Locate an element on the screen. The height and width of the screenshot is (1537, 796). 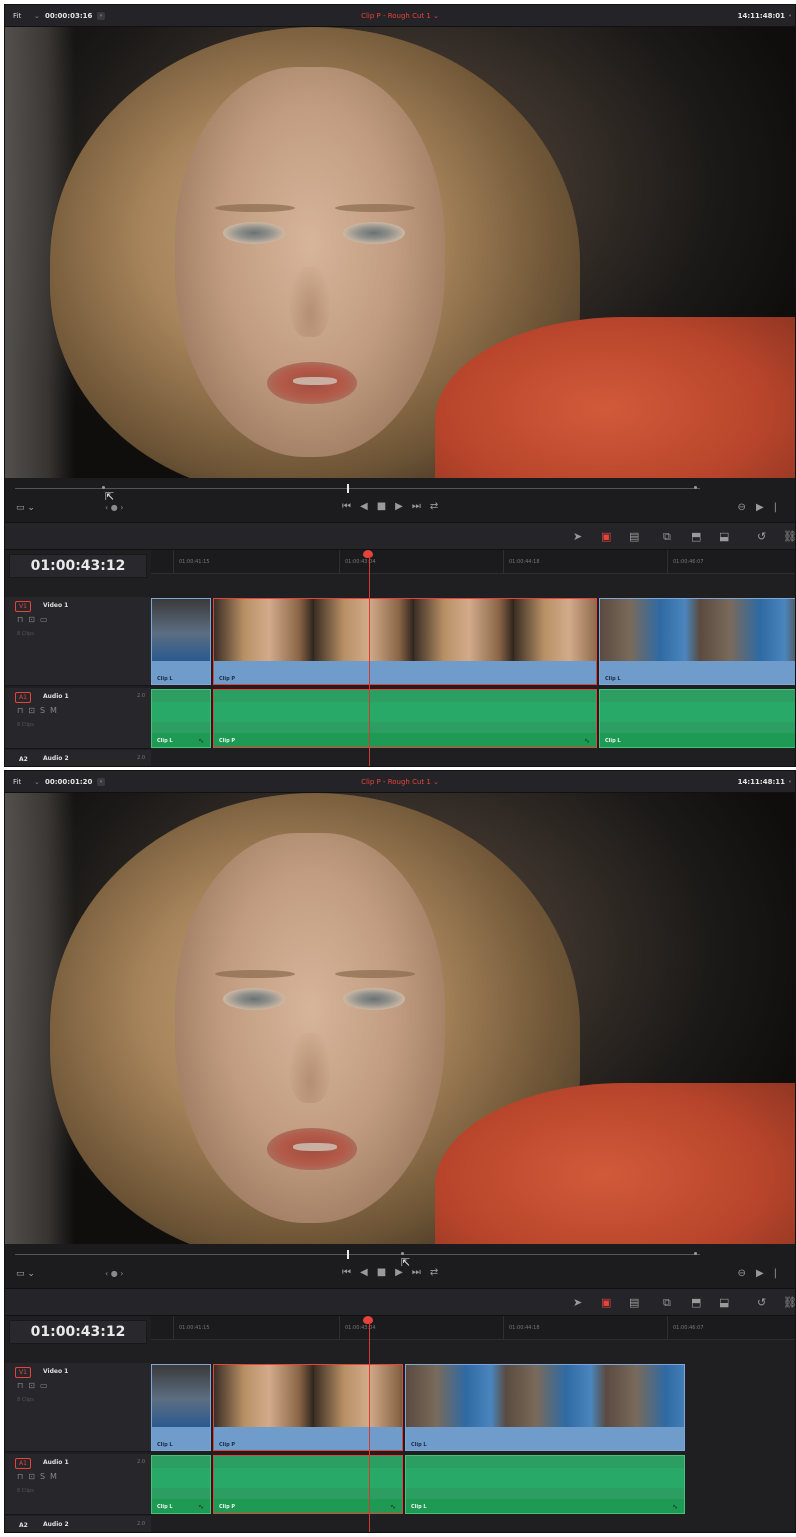
audio-lane-a1: Clip L ∿ Clip P ∿ Clip L ∿ is located at coordinates (473, 1484).